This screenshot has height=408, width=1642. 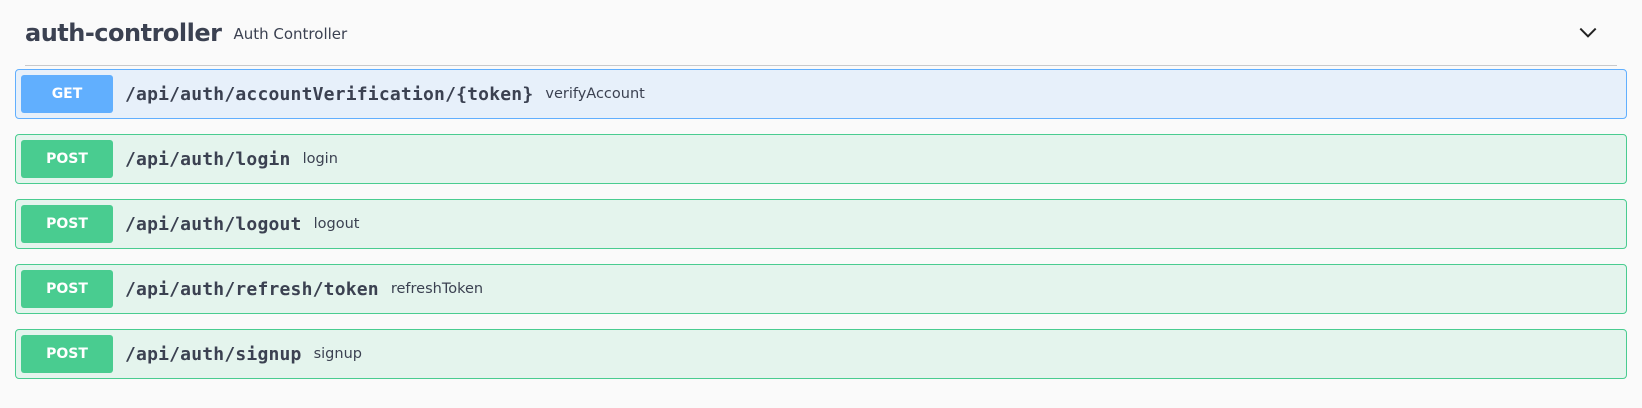 What do you see at coordinates (123, 32) in the screenshot?
I see `tag-name: auth-controller` at bounding box center [123, 32].